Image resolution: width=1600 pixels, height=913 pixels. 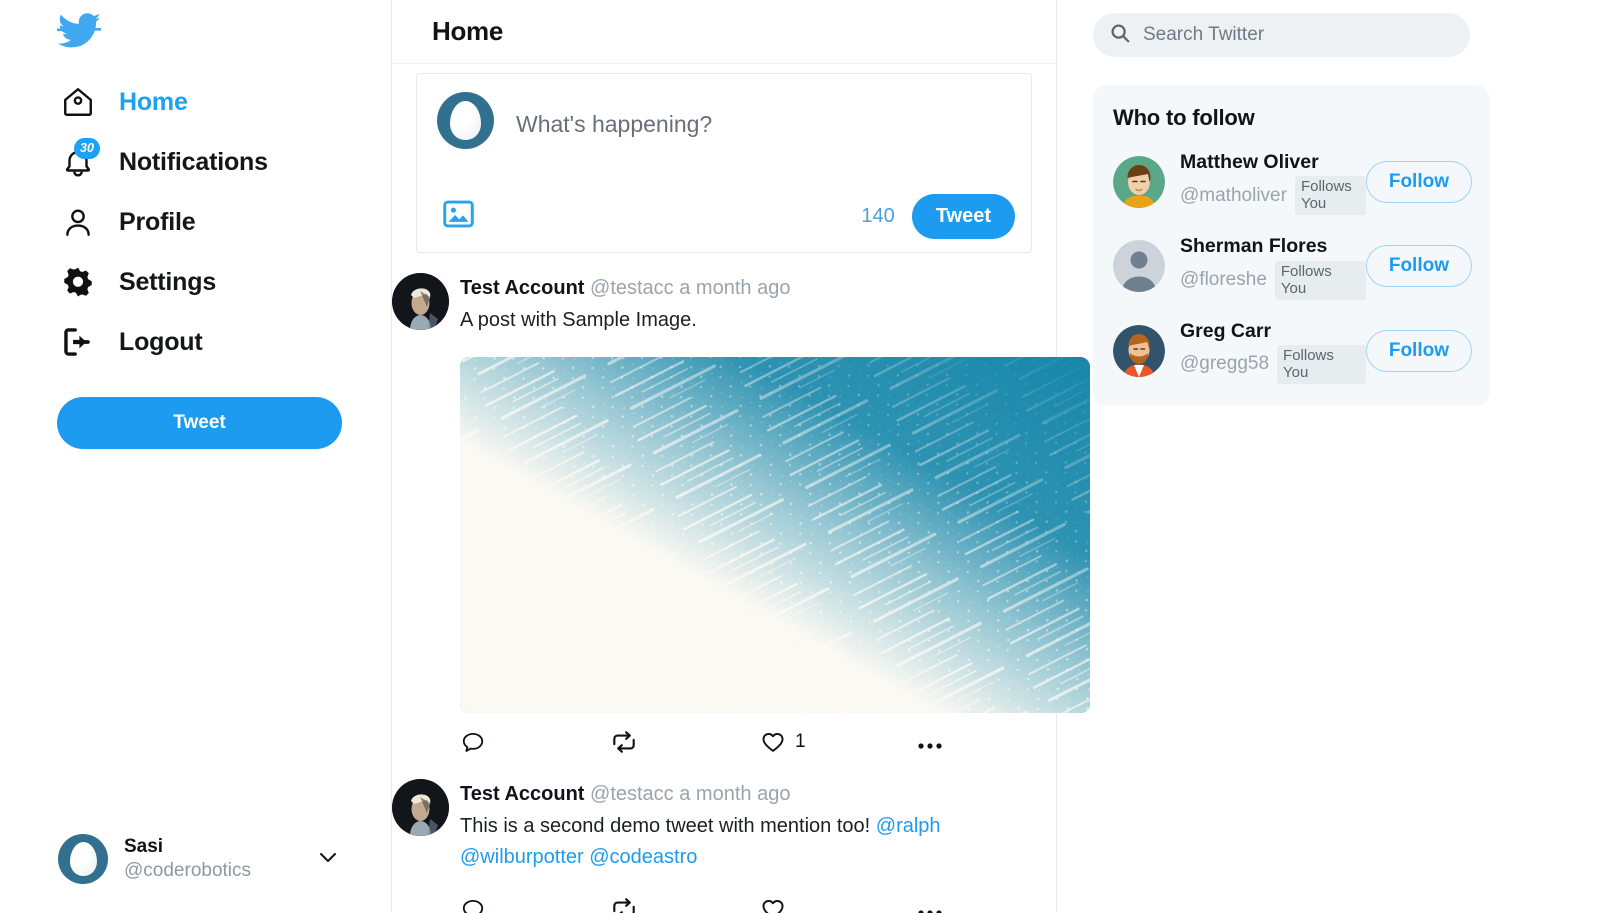 What do you see at coordinates (724, 32) in the screenshot?
I see `timeline-header: Home` at bounding box center [724, 32].